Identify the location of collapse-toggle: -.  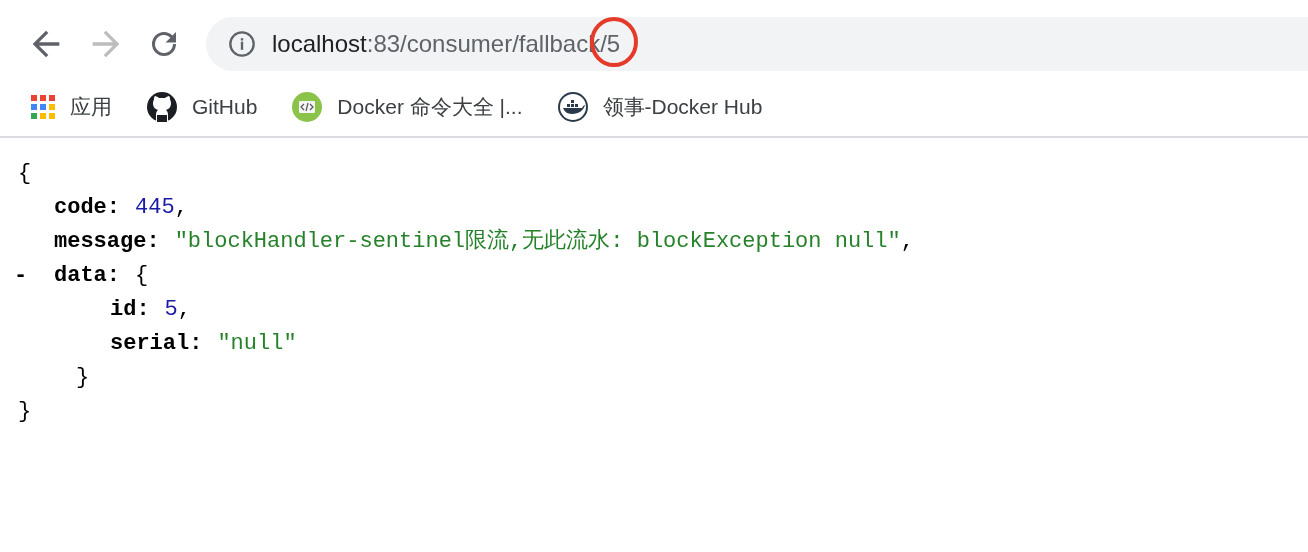
(34, 275).